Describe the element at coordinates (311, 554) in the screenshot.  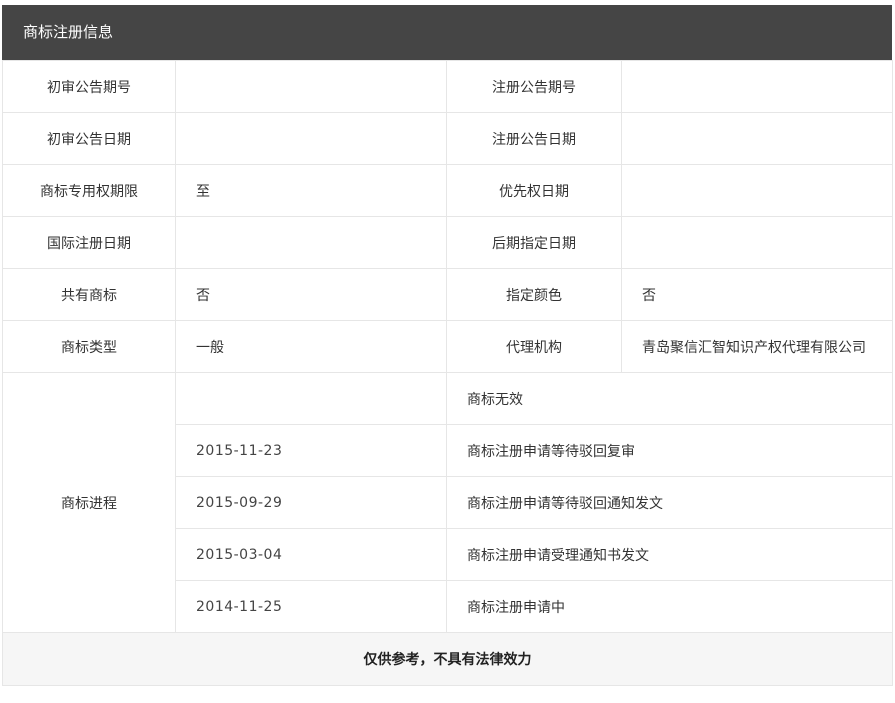
I see `progress-date: 2015-03-04` at that location.